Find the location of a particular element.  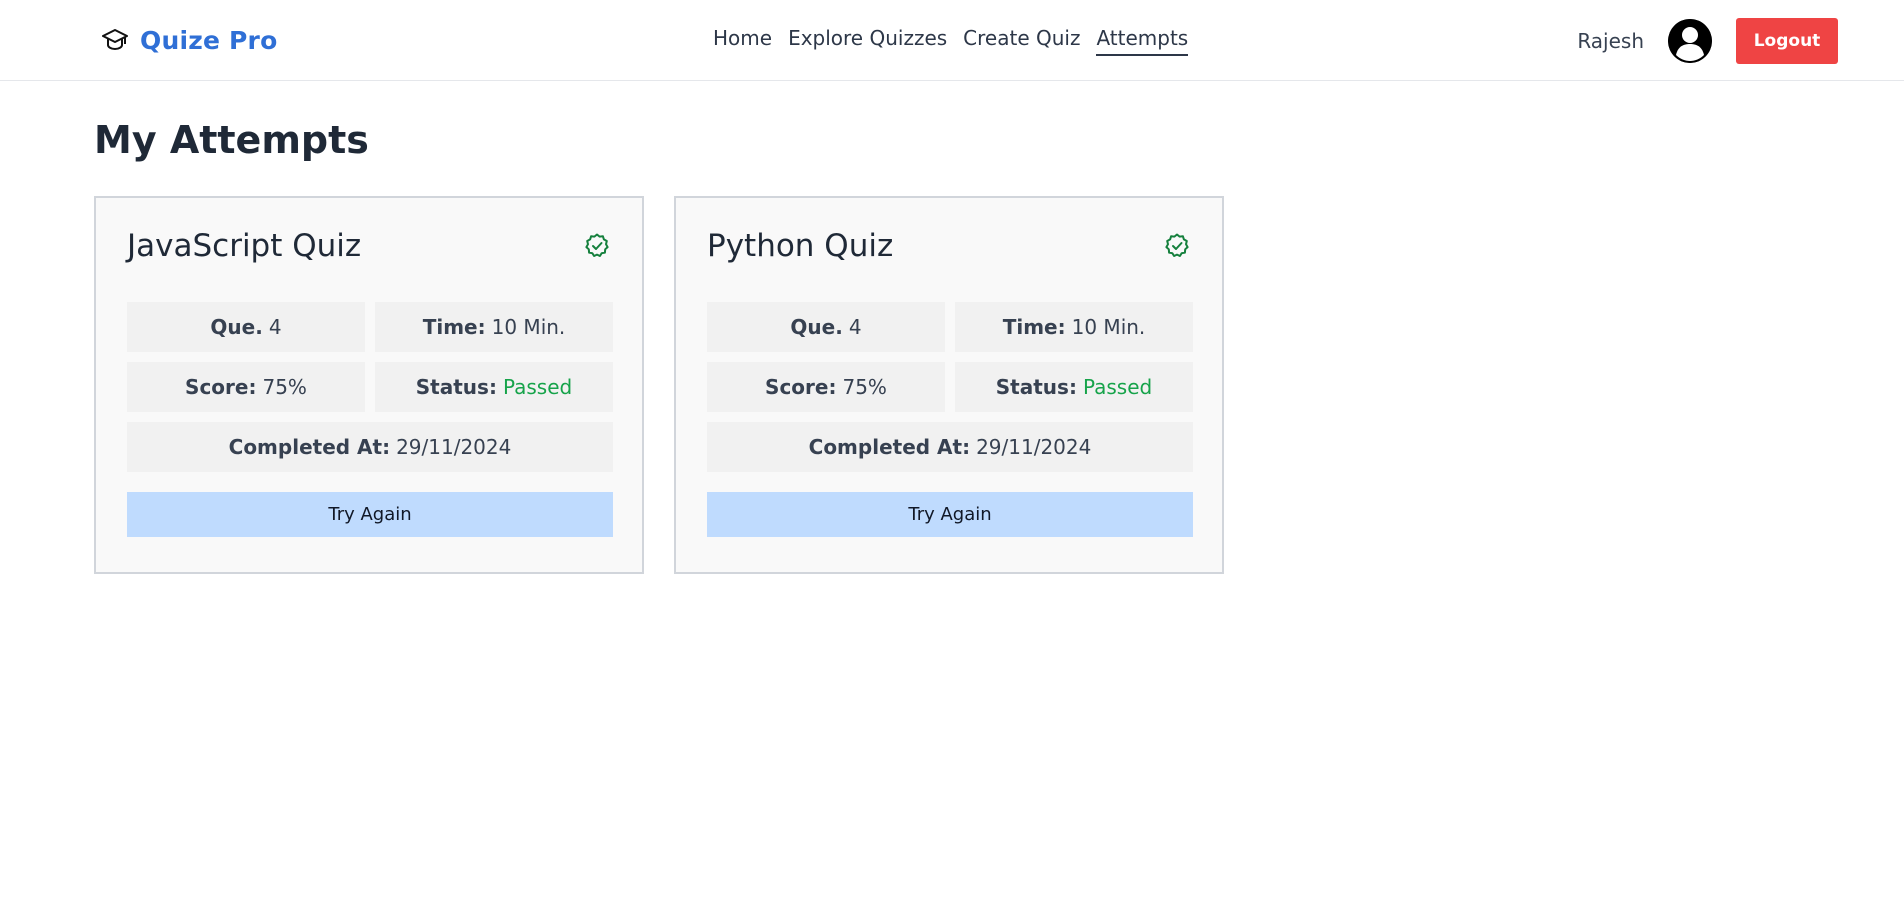

quiz-title: JavaScript Quiz is located at coordinates (244, 246).